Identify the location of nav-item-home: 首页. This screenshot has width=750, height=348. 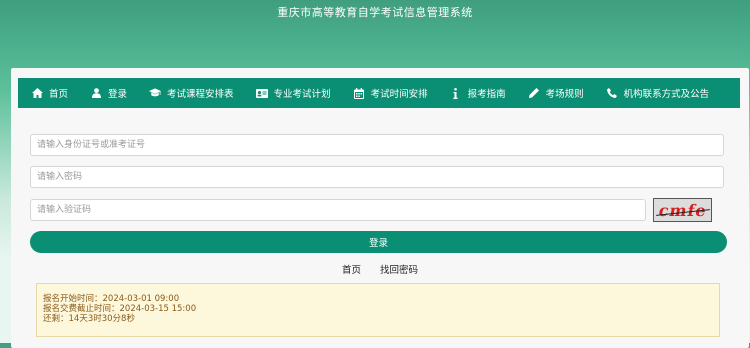
(49, 93).